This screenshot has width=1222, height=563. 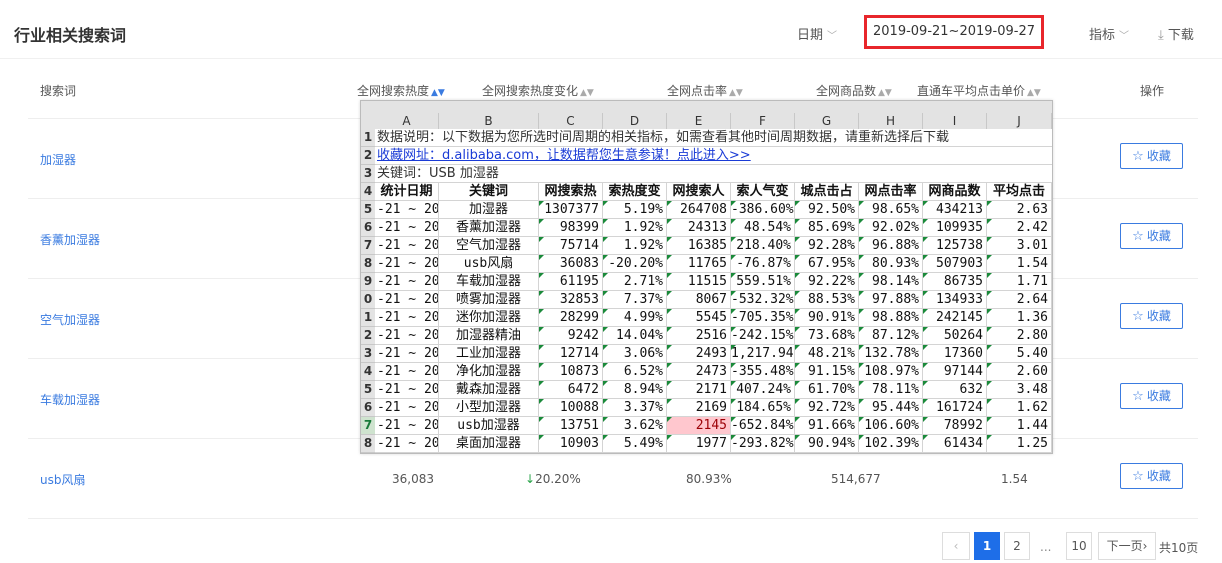 I want to click on excel-cell: 2145, so click(x=699, y=426).